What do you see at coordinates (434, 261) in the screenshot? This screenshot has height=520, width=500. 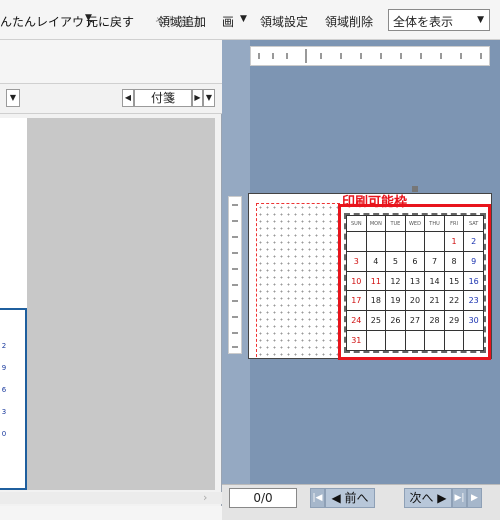 I see `calendar-day: 7` at bounding box center [434, 261].